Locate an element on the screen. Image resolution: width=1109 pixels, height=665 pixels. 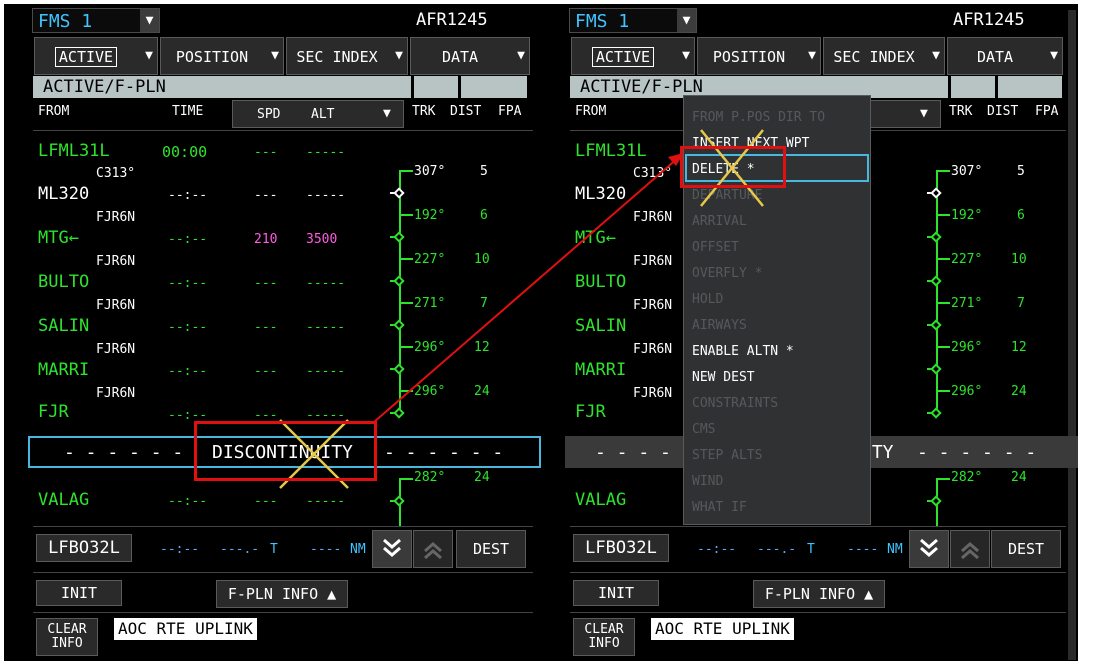
leg-trk: 271° is located at coordinates (430, 303).